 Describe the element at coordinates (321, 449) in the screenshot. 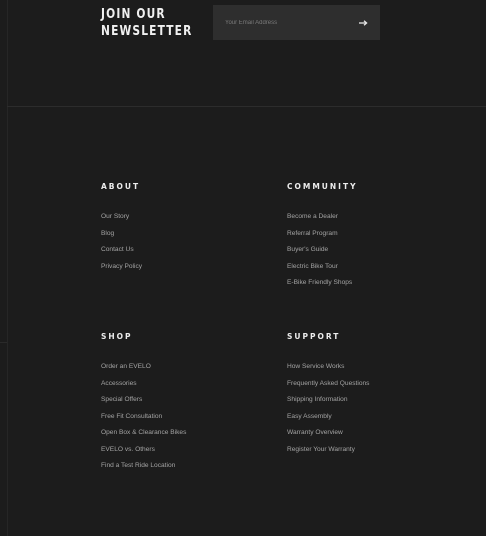

I see `footer-link: Register Your Warranty` at that location.